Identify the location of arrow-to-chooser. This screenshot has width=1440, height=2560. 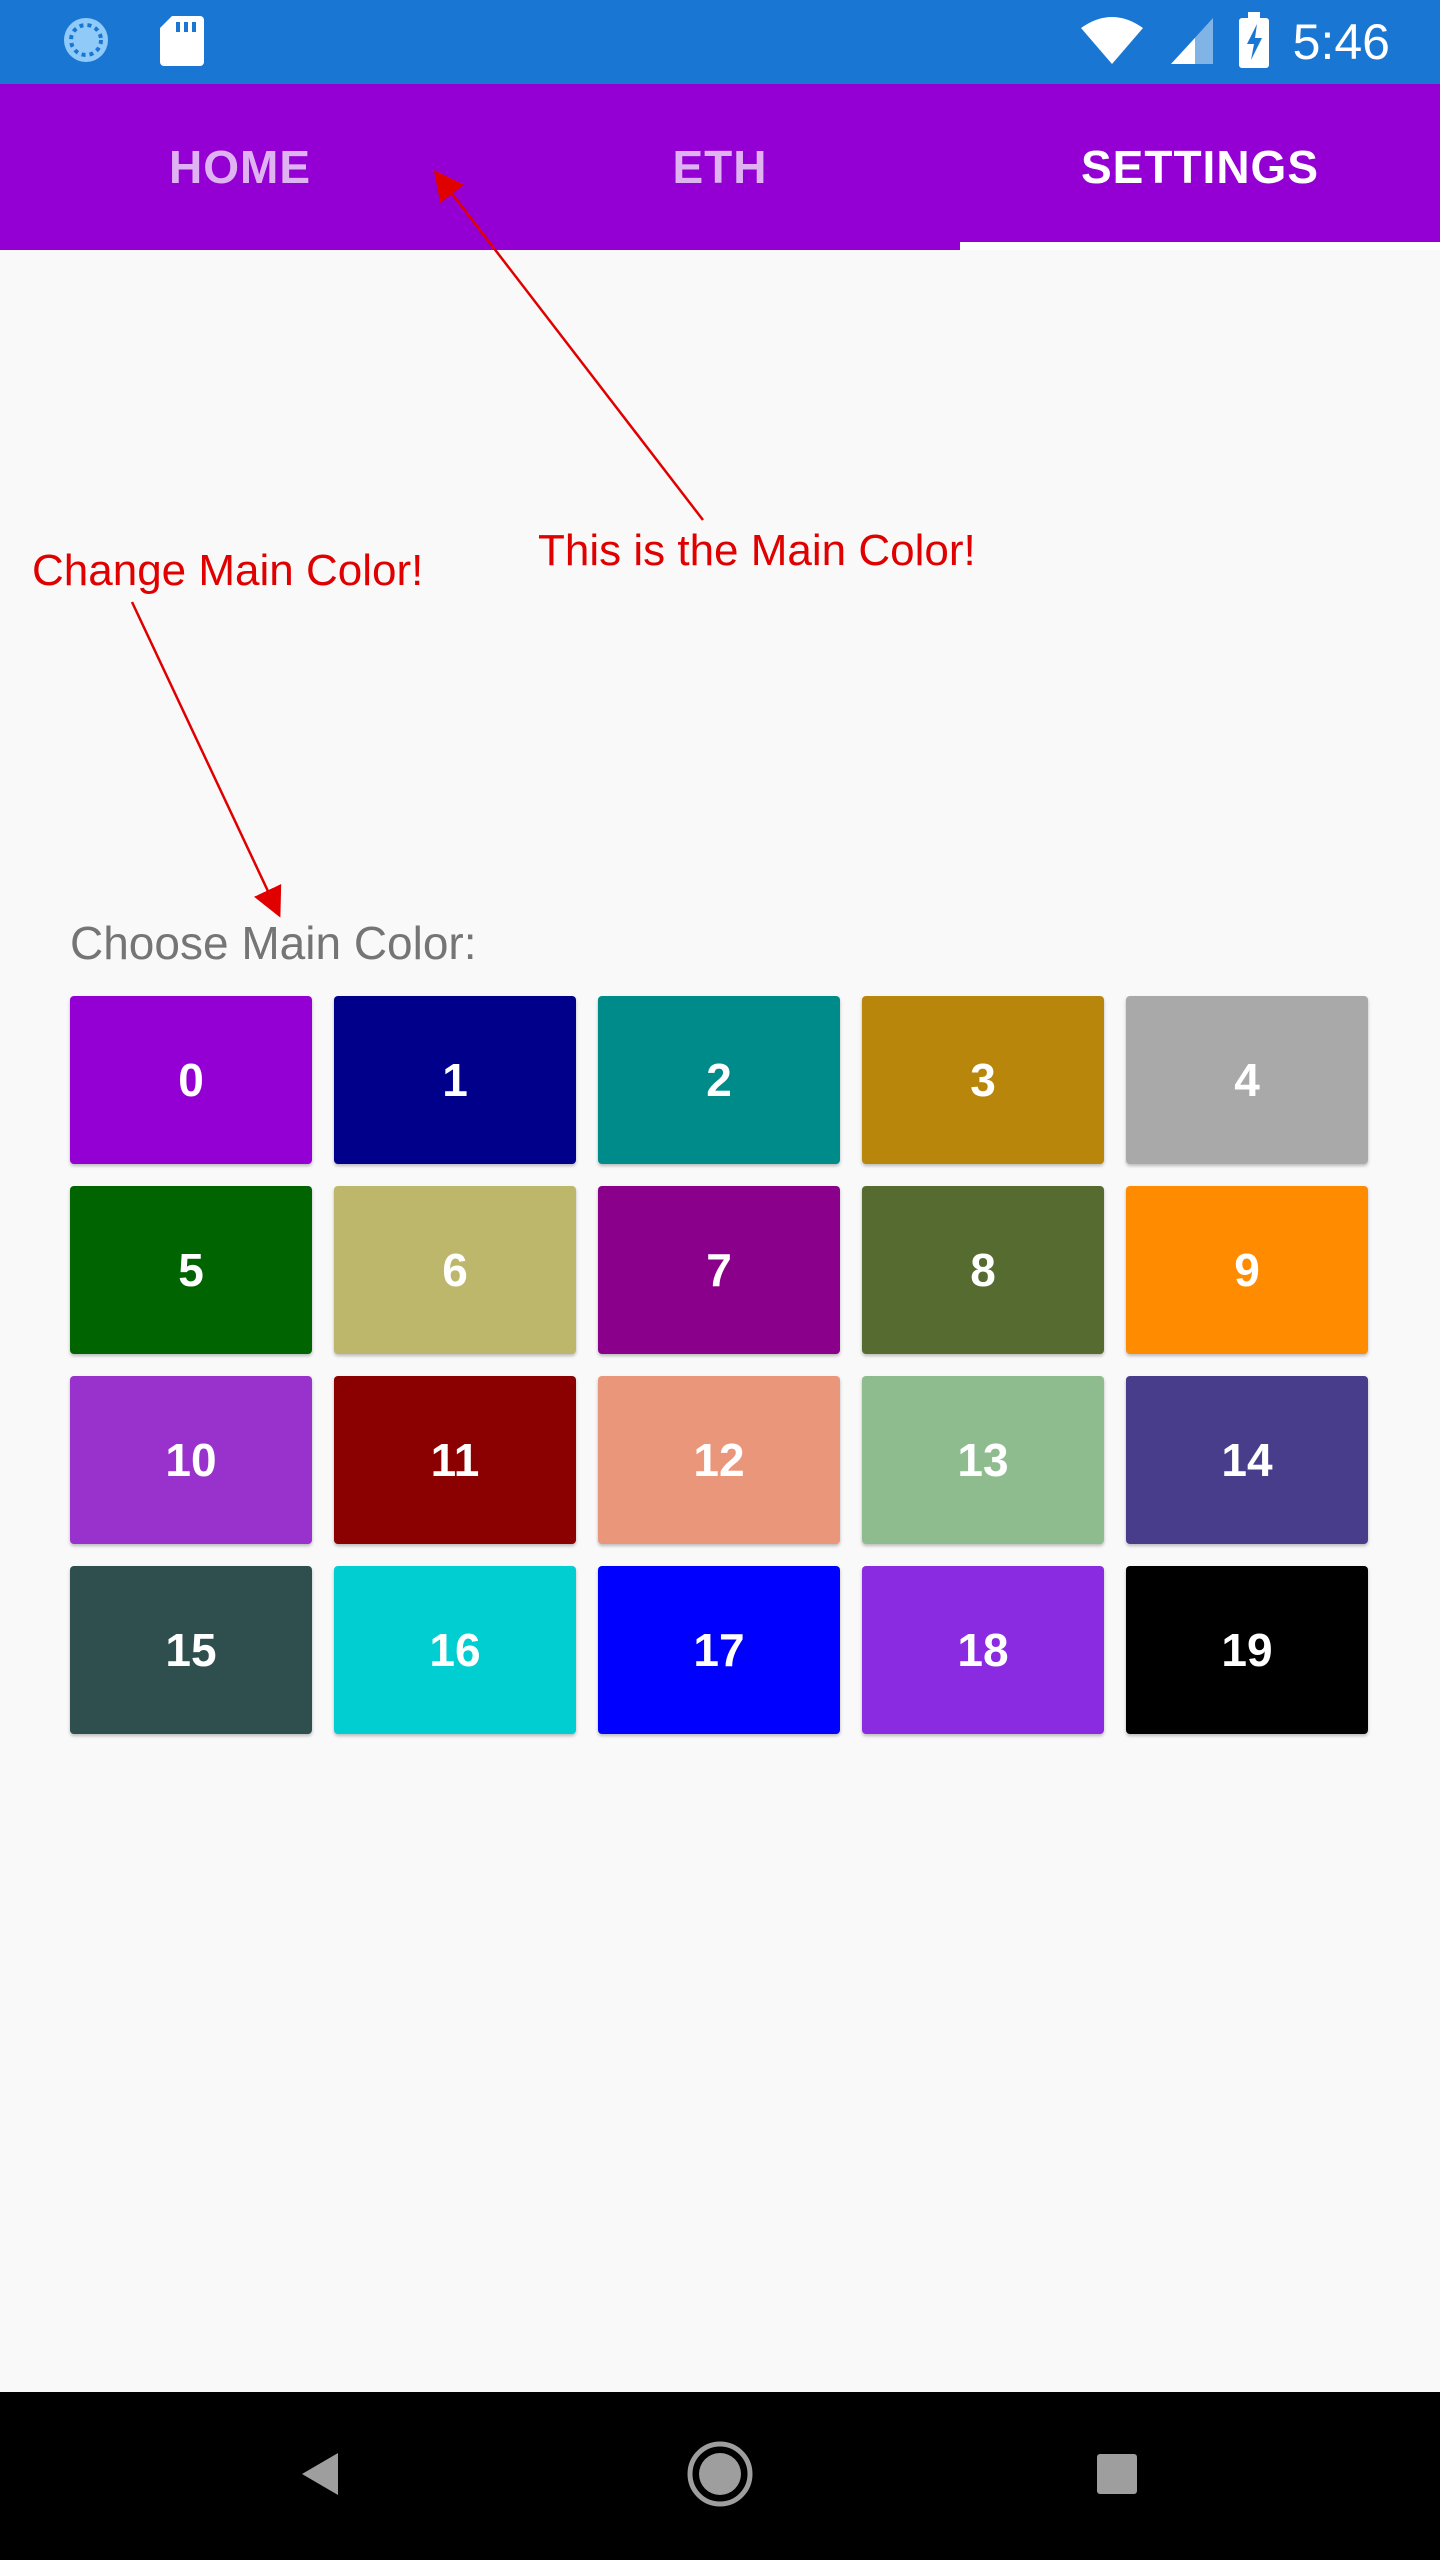
(206, 759).